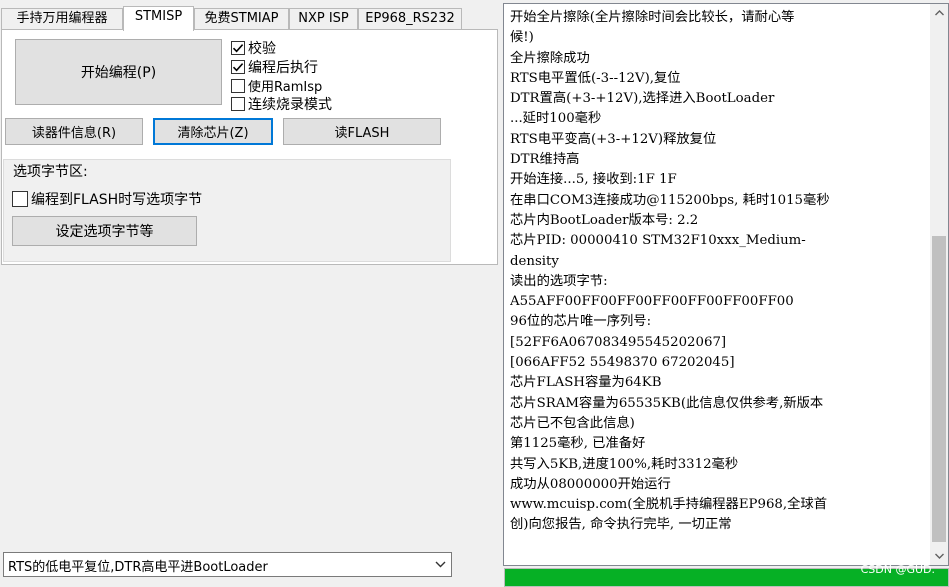 This screenshot has height=587, width=949. Describe the element at coordinates (604, 220) in the screenshot. I see `log-line: 芯片内BootLoader版本号: 2.2` at that location.